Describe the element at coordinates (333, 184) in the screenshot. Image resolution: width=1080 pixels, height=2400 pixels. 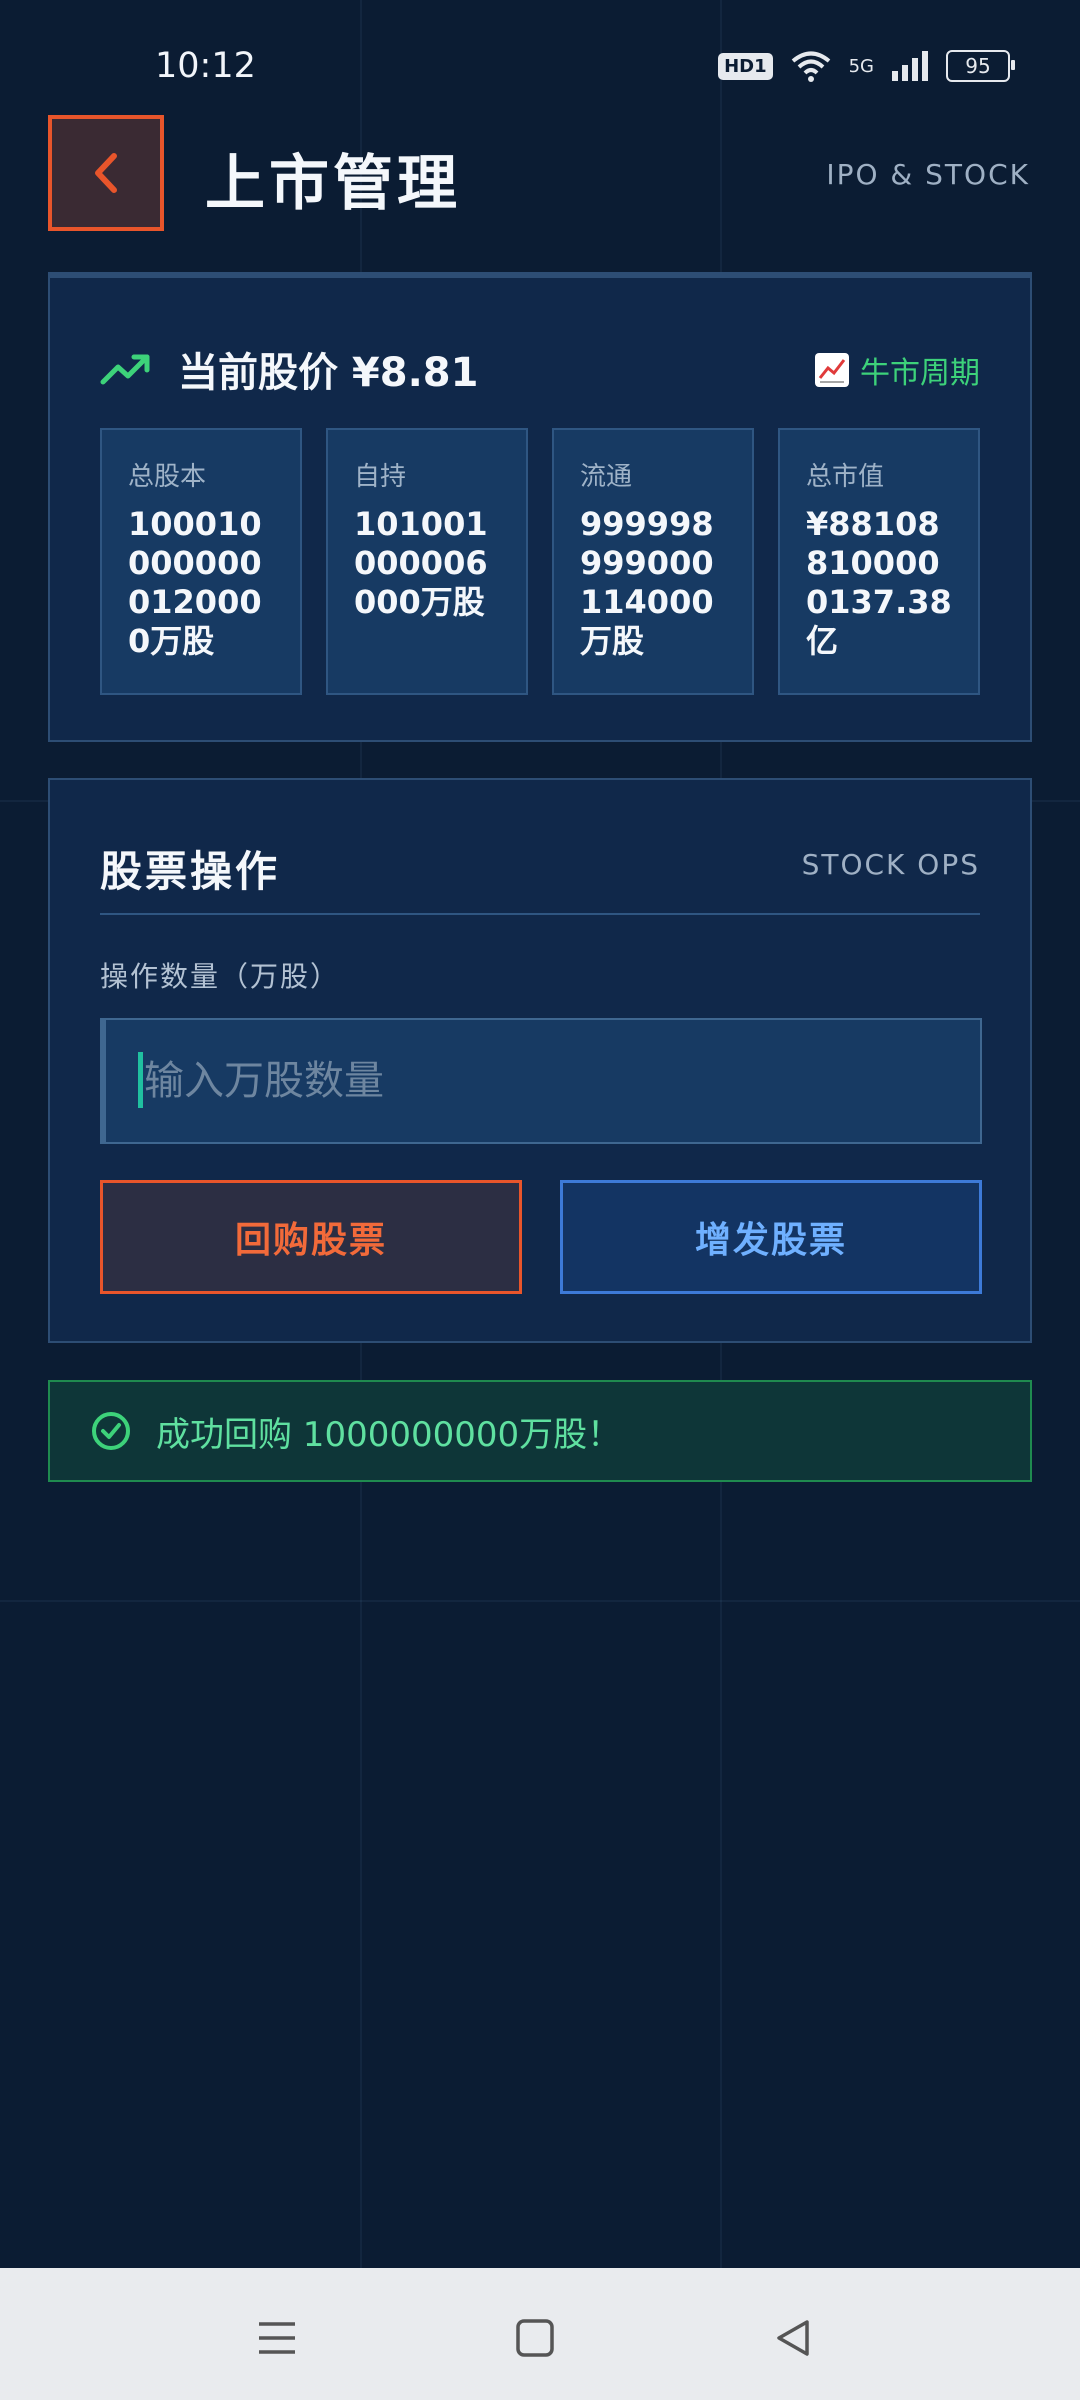
I see `page-title: 上市管理` at that location.